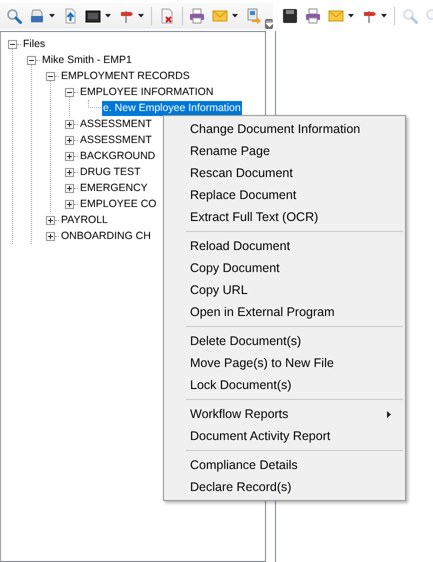 Image resolution: width=433 pixels, height=562 pixels. I want to click on menu-item: Rename Page, so click(284, 151).